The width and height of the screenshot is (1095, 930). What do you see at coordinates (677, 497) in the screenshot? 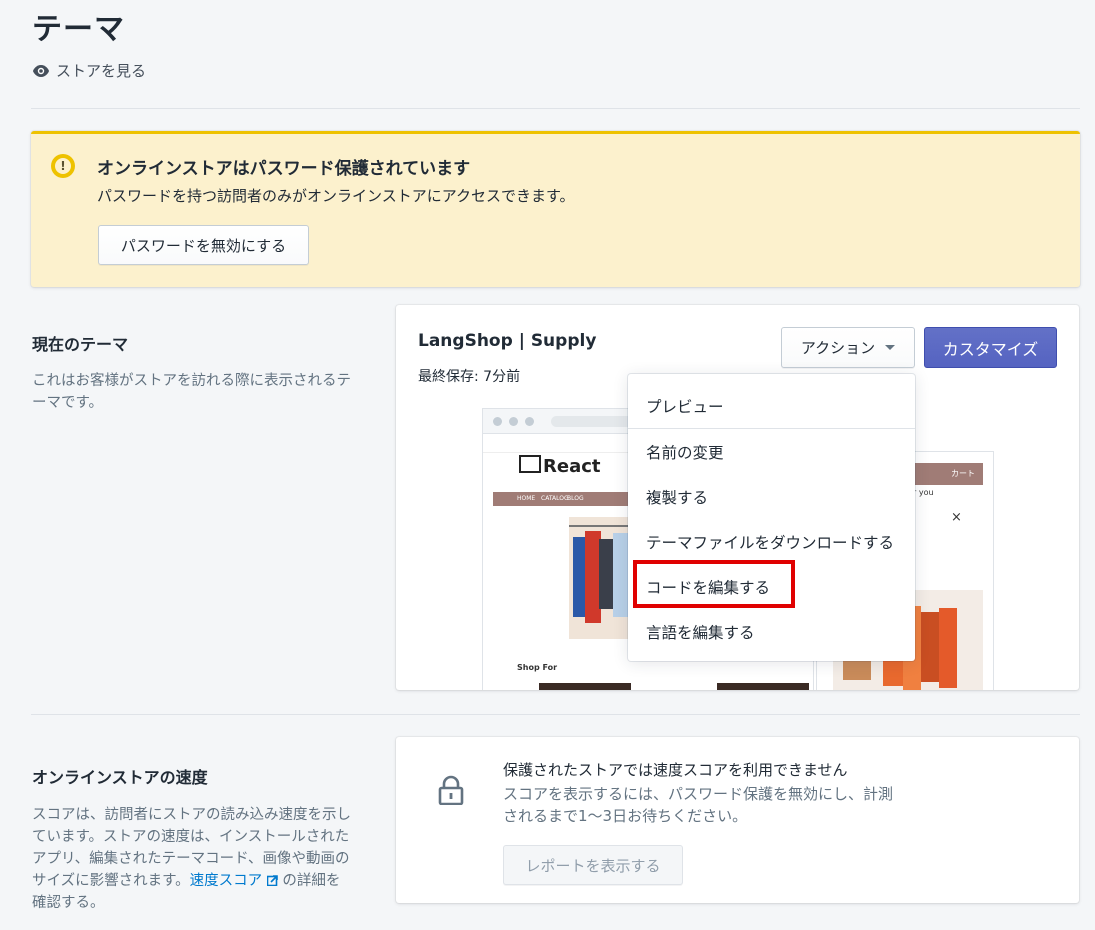
I see `menu-item-duplicate: 複製する` at bounding box center [677, 497].